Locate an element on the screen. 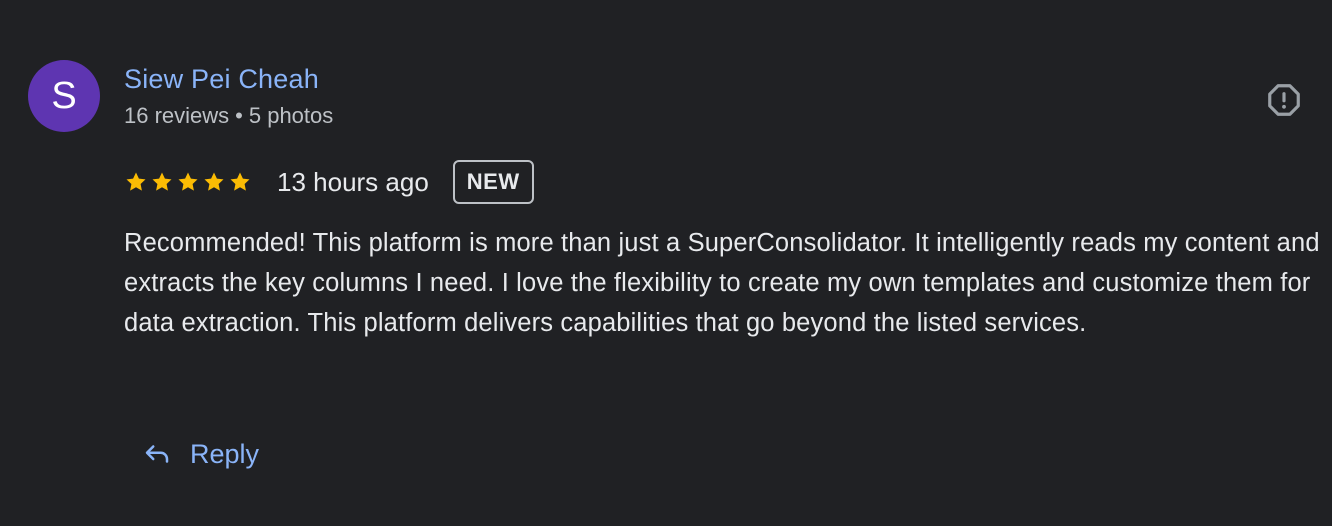  report-flag-icon is located at coordinates (1284, 100).